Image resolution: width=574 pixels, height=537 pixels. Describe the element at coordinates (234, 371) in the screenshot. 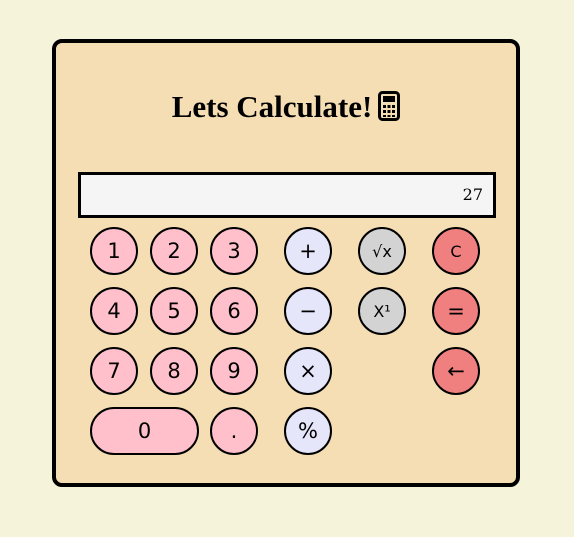

I see `button-9: 9` at that location.